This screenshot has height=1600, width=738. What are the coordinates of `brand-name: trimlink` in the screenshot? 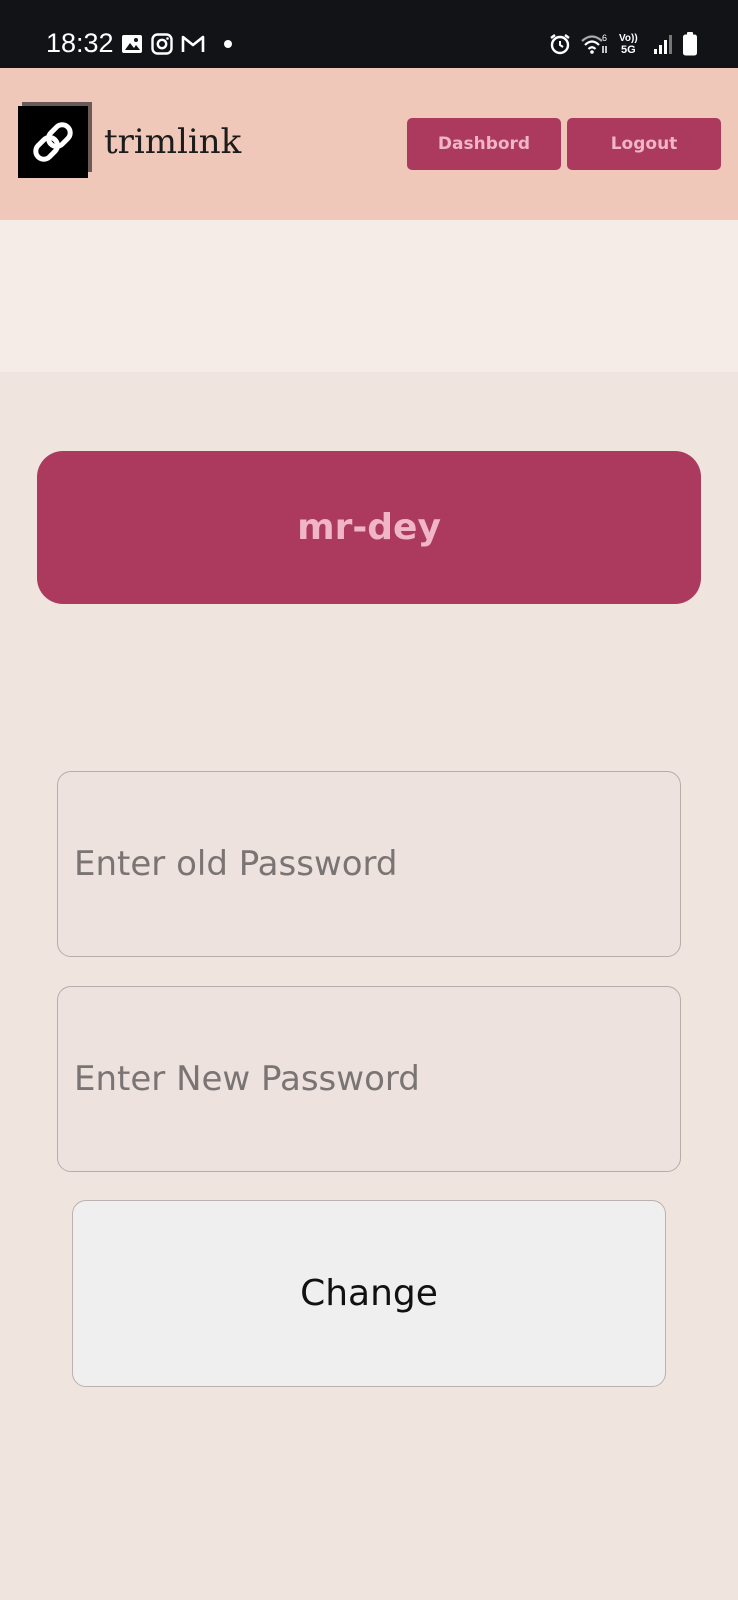 It's located at (173, 142).